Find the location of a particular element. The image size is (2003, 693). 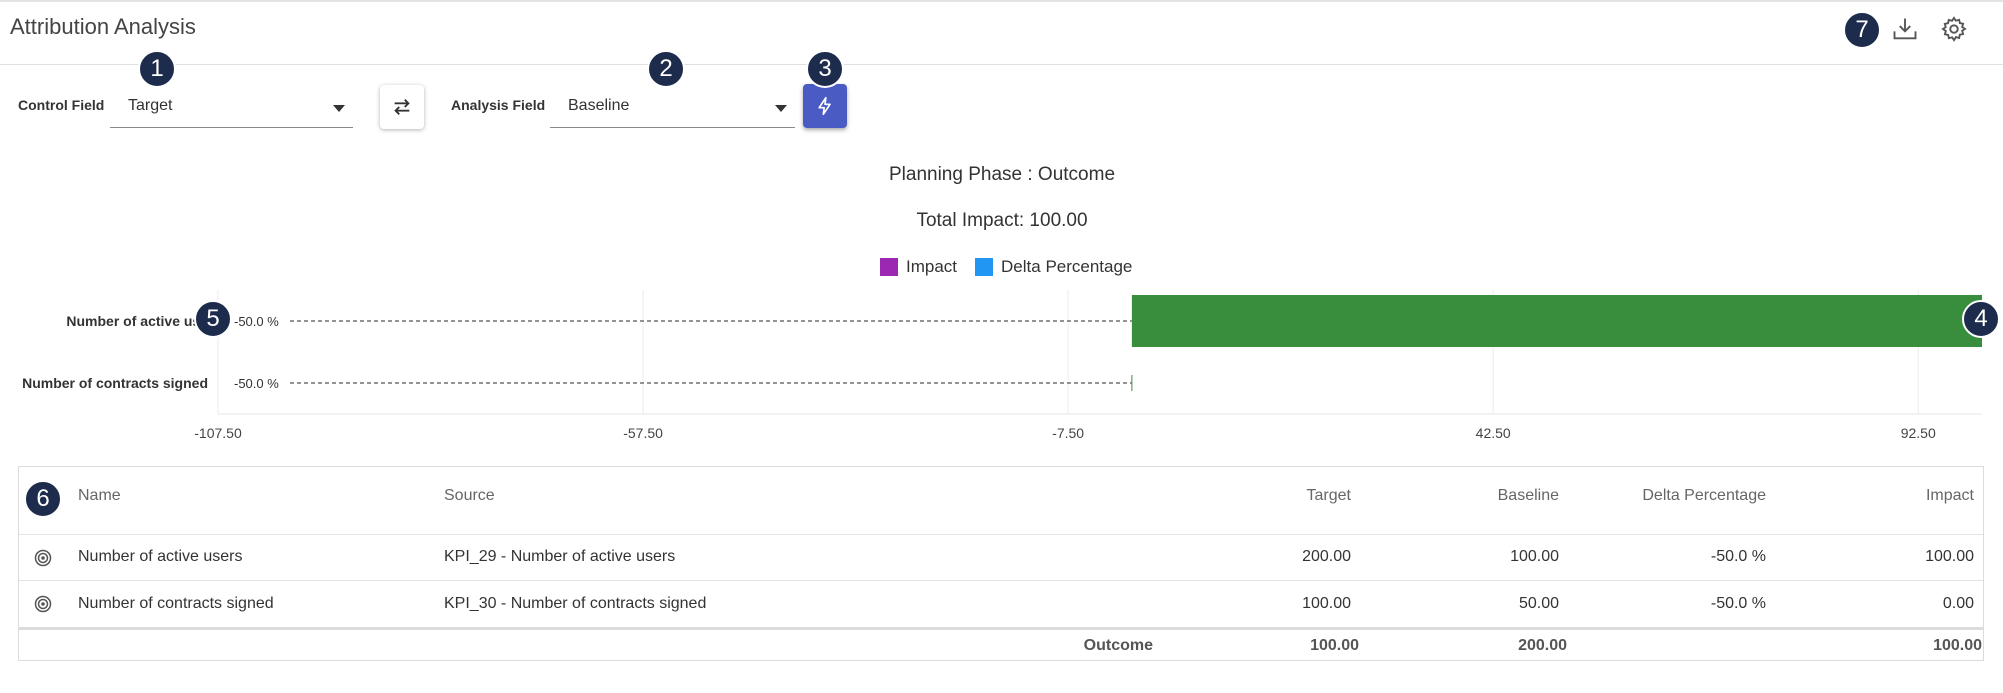

row-target: 100.00 is located at coordinates (1326, 603).